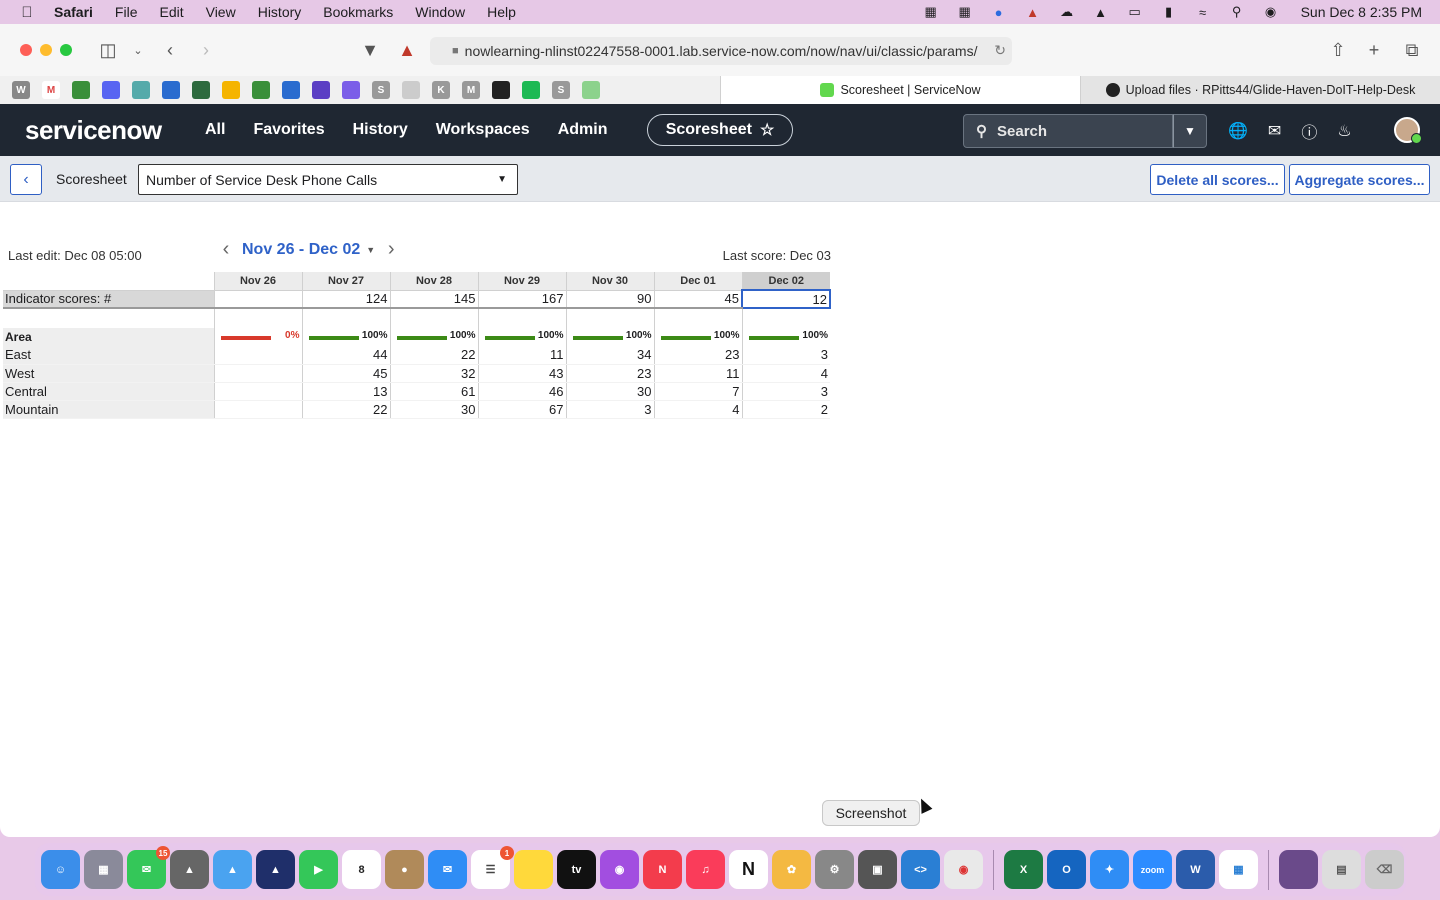 This screenshot has height=900, width=1440. Describe the element at coordinates (126, 12) in the screenshot. I see `menu-file: File` at that location.